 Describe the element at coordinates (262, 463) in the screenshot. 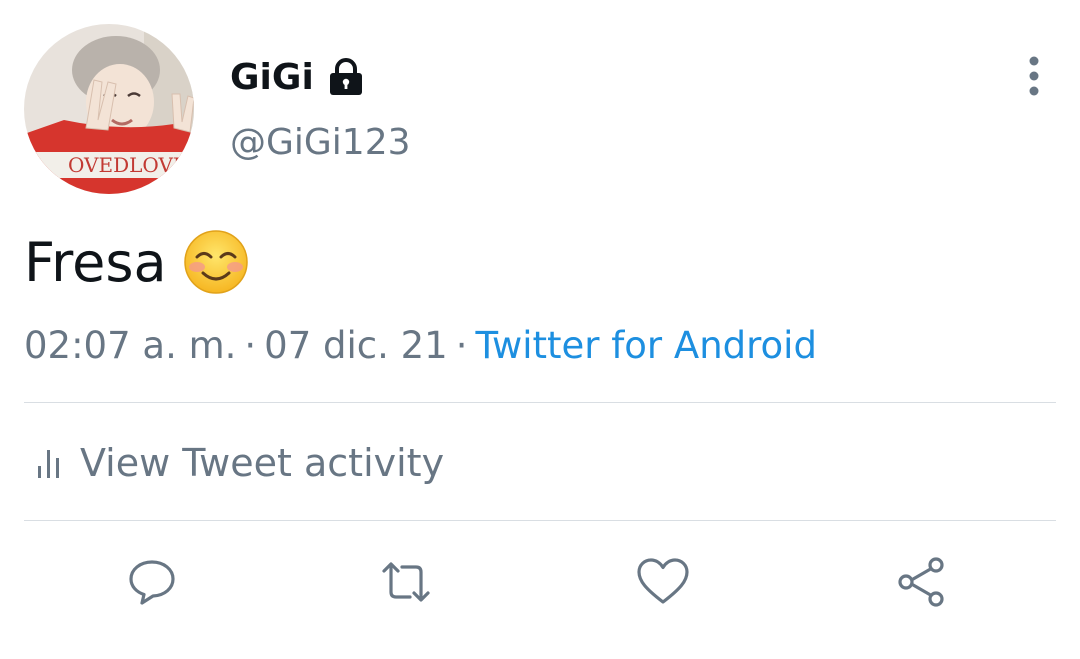

I see `view-tweet-activity-label: View Tweet activity` at that location.